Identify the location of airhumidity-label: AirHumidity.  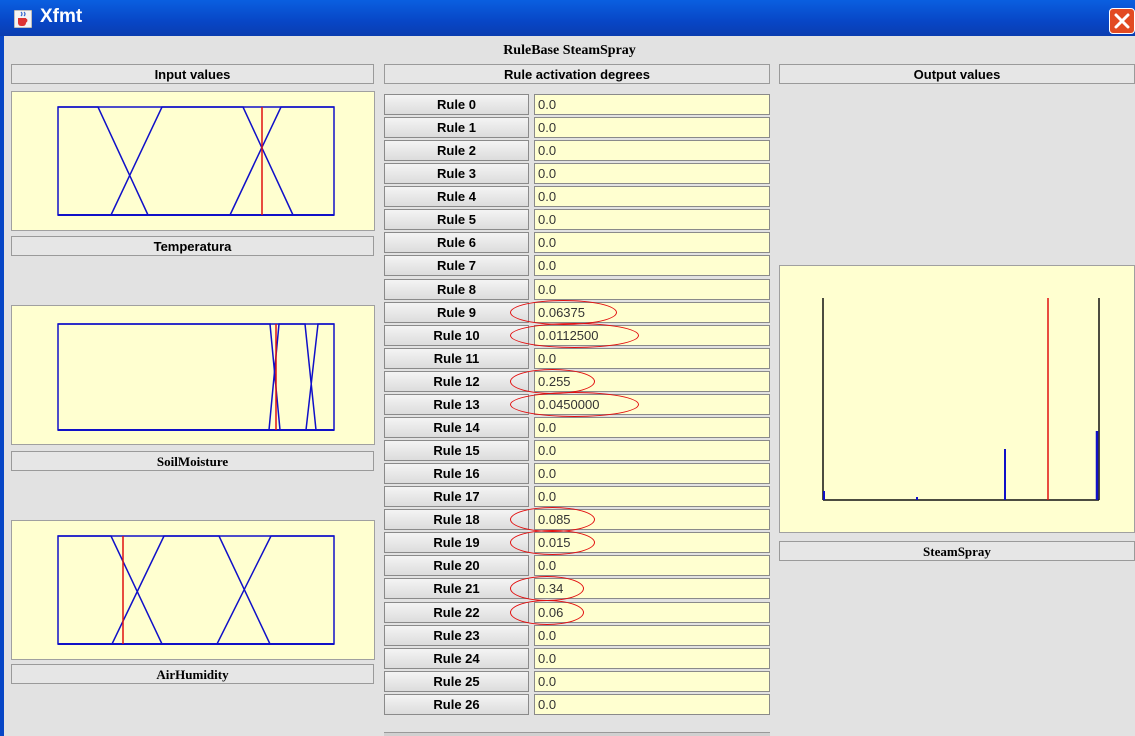
(192, 674).